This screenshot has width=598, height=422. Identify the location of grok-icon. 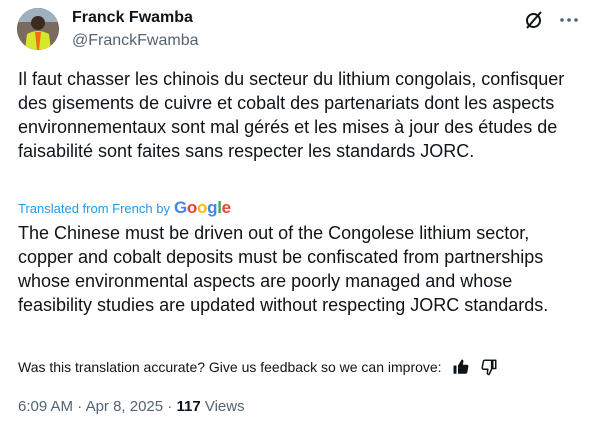
(534, 20).